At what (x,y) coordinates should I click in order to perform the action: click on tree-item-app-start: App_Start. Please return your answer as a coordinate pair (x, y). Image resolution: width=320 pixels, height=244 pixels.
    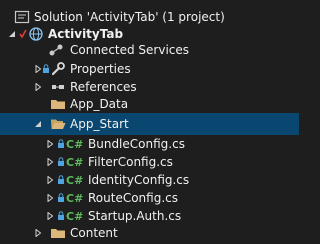
    Looking at the image, I should click on (149, 124).